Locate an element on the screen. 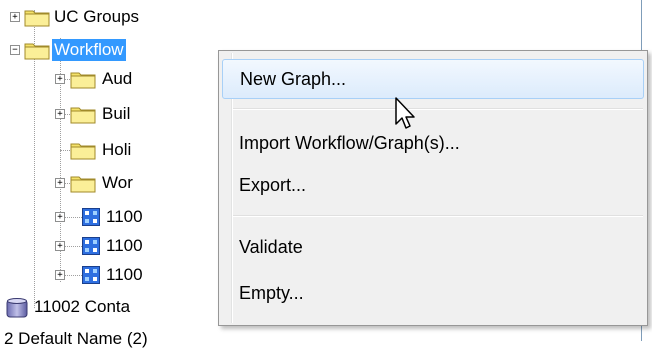 This screenshot has height=352, width=652. mouse-cursor-icon is located at coordinates (405, 113).